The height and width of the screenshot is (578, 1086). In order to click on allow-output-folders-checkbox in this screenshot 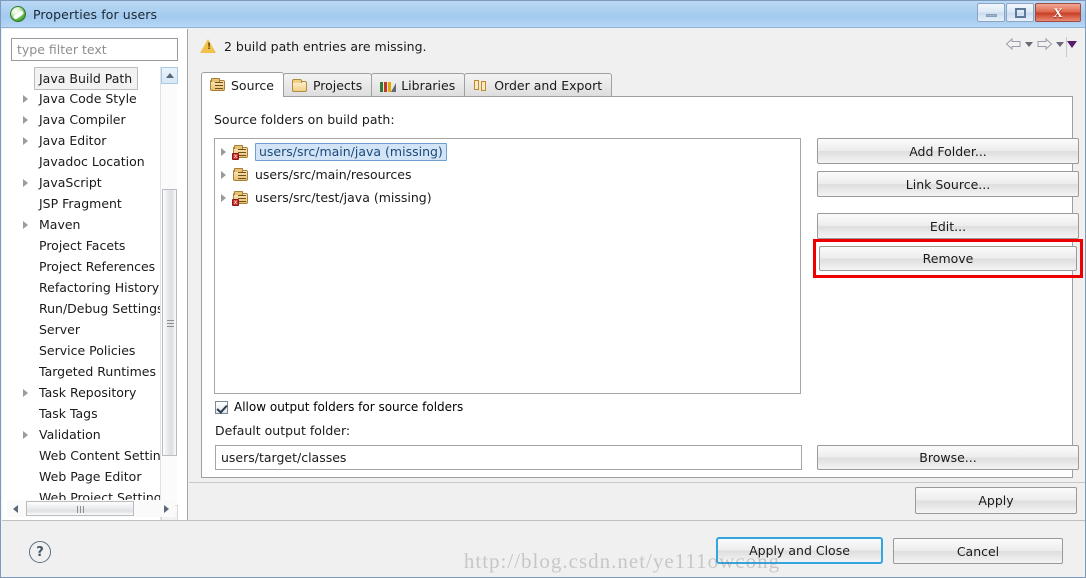, I will do `click(221, 407)`.